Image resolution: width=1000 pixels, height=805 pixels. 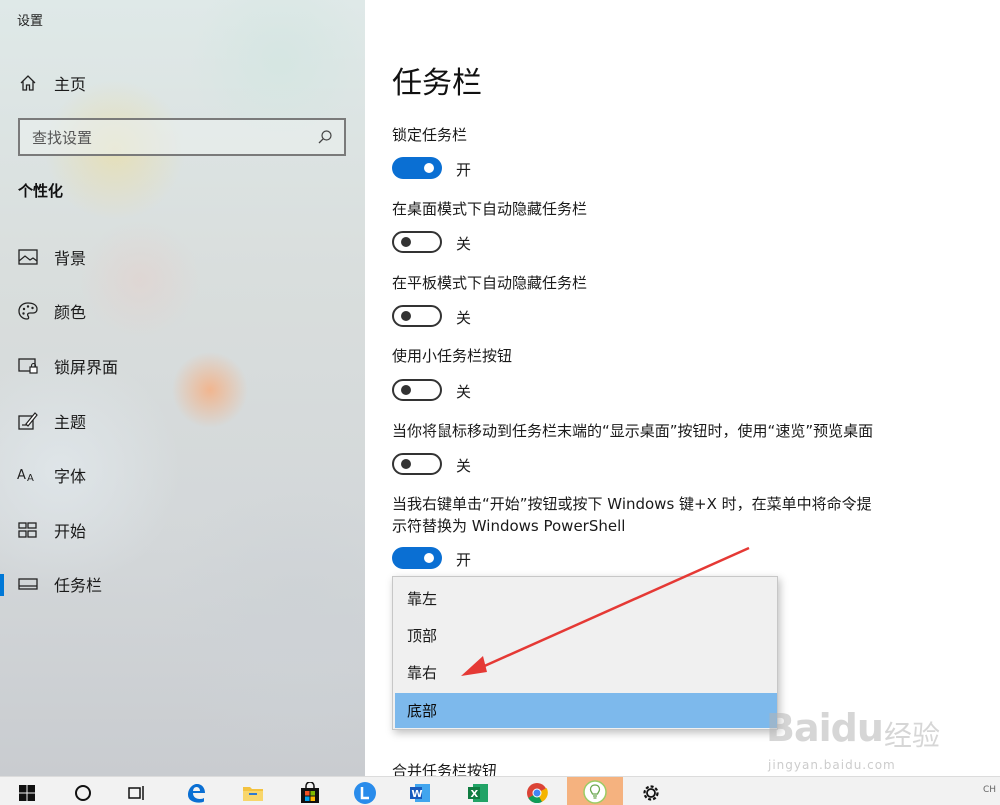 I want to click on toggle-state-text: 开, so click(x=464, y=170).